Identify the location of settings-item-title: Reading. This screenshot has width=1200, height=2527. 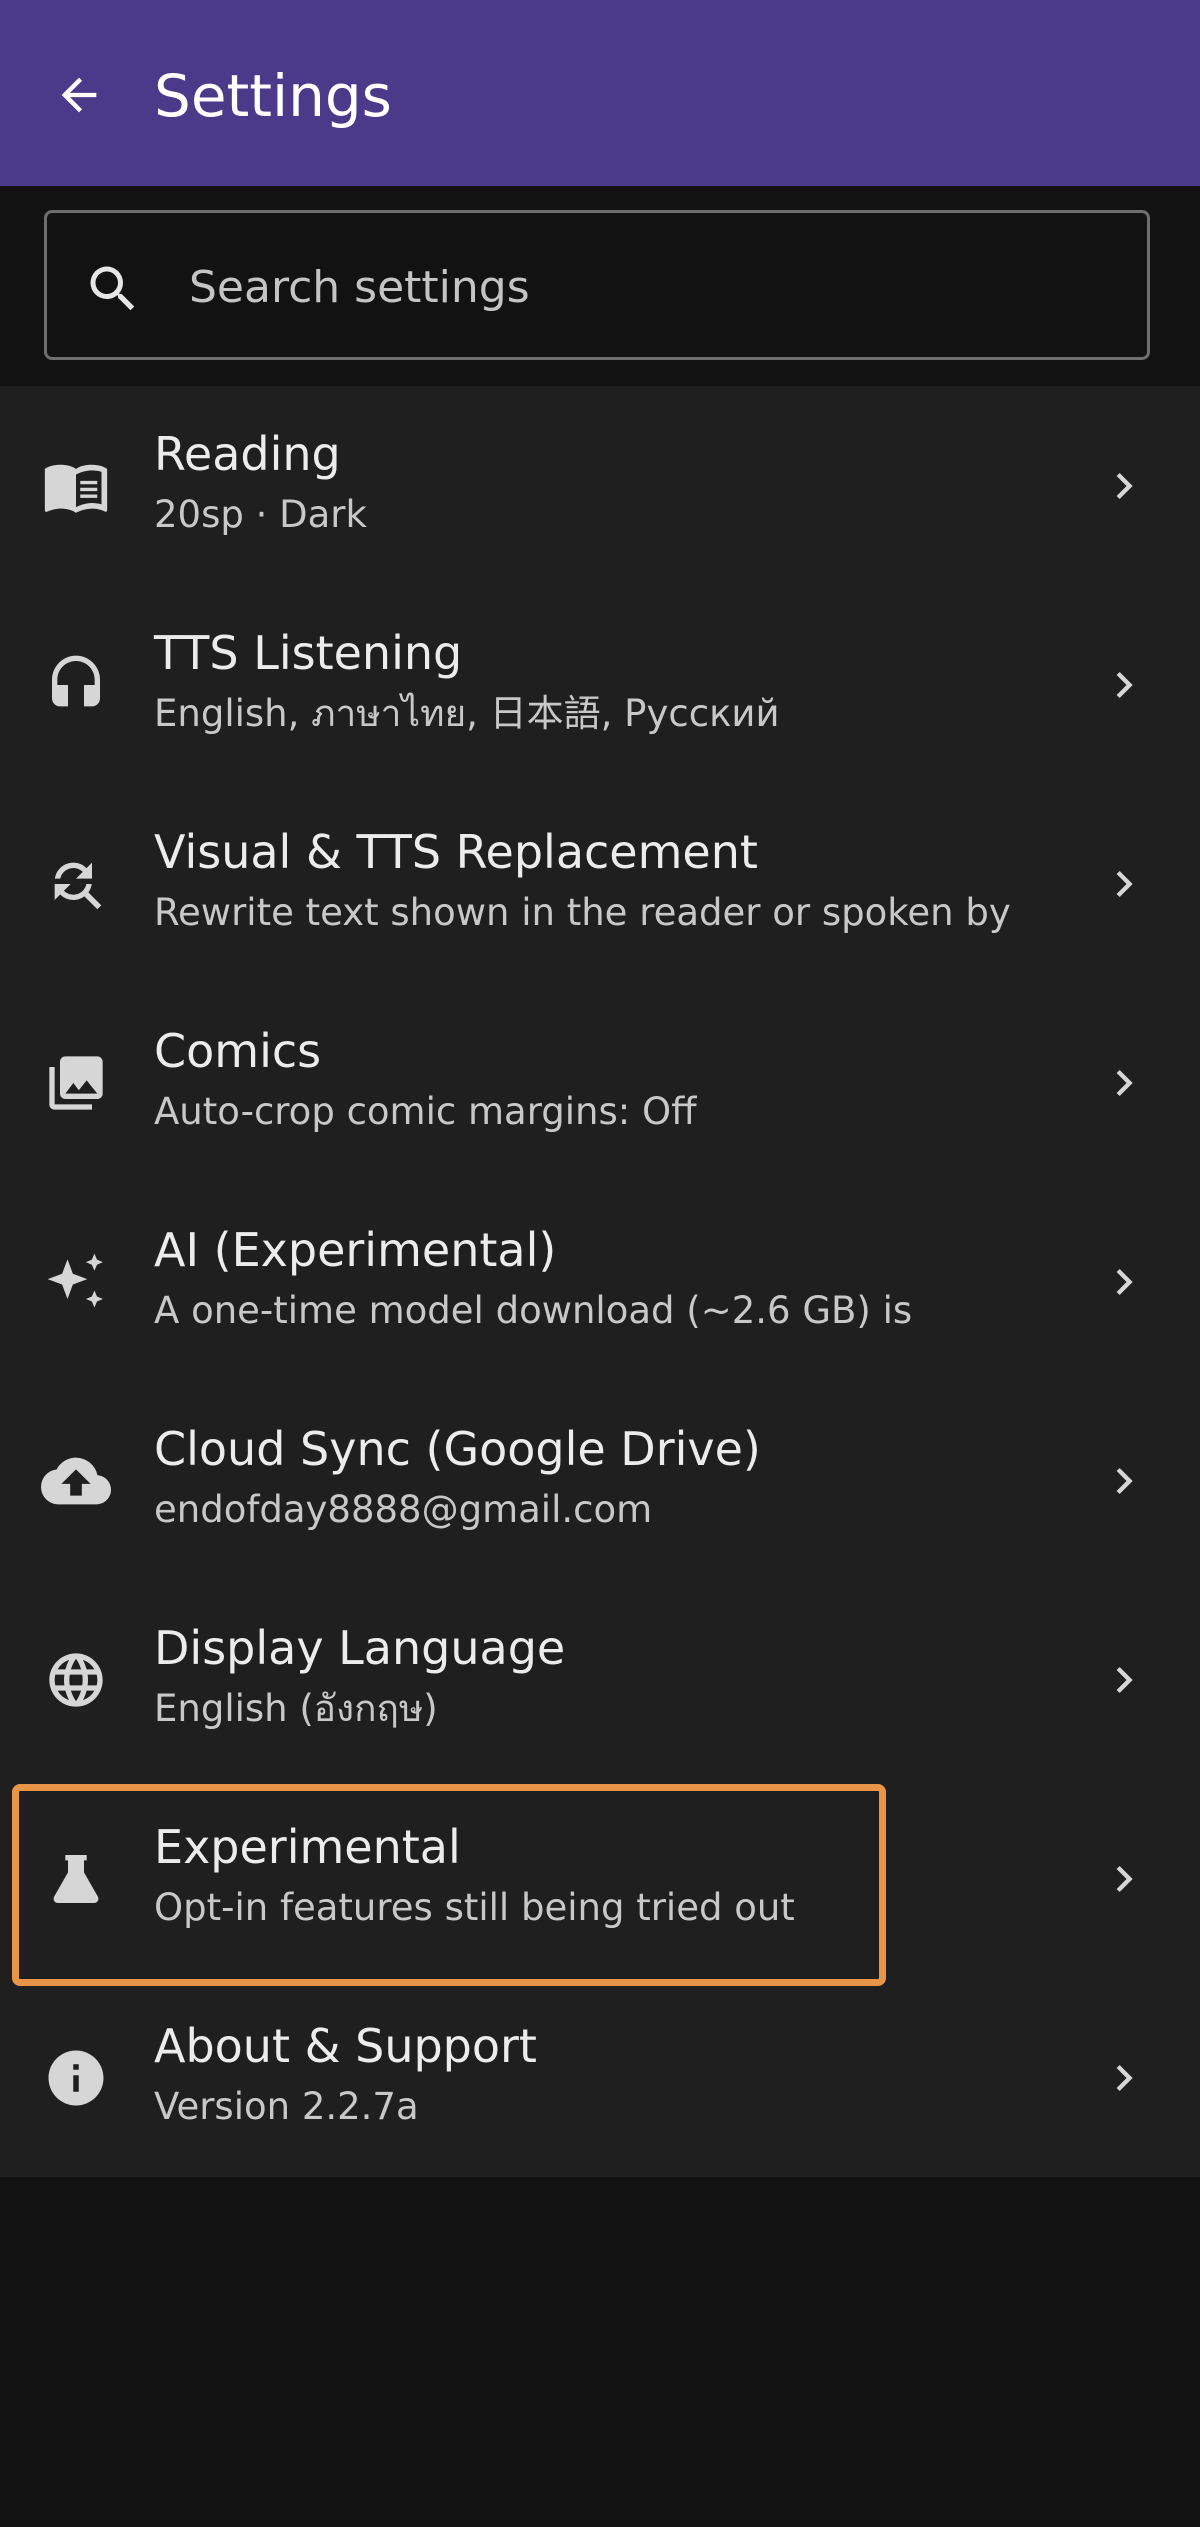
(247, 454).